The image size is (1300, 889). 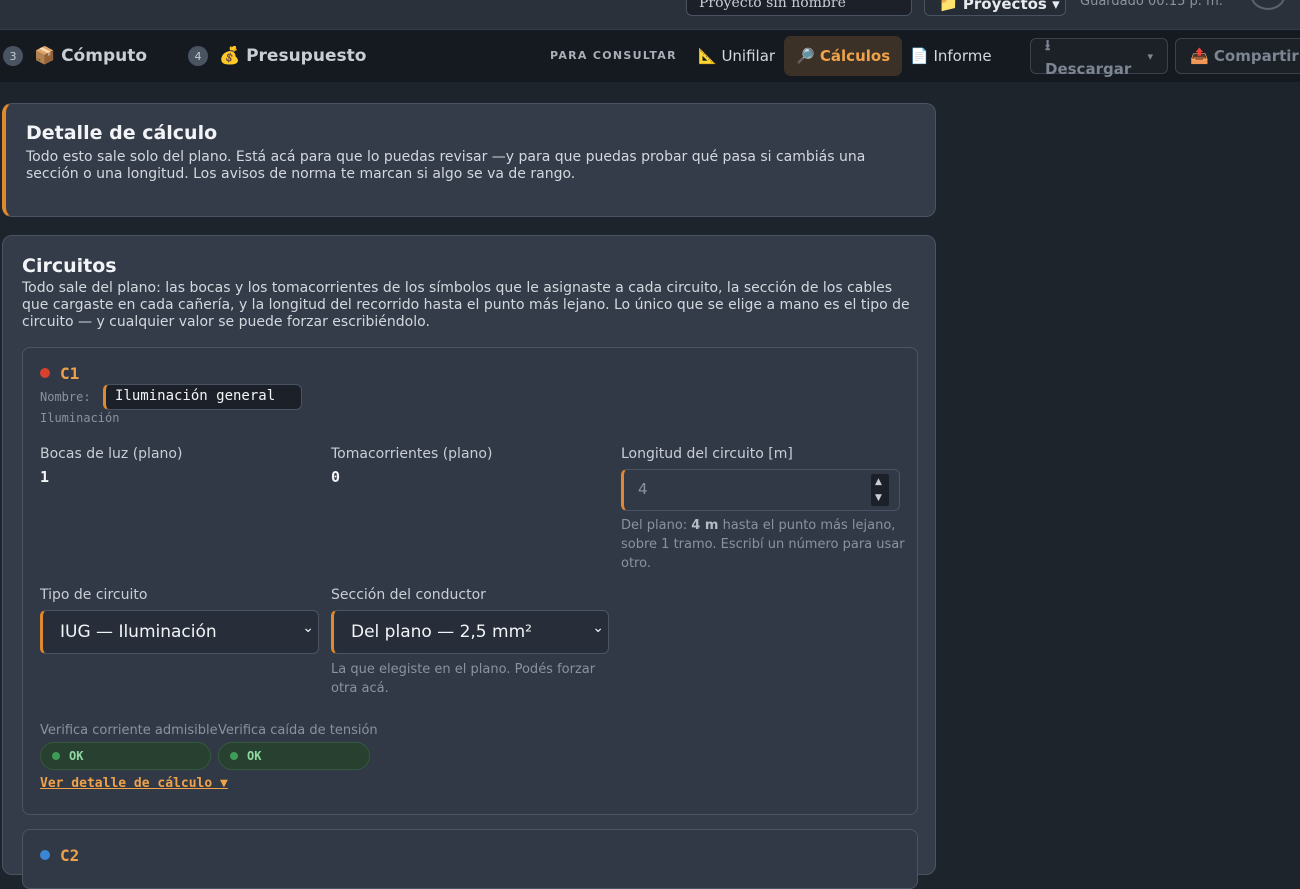 I want to click on step-number: 4, so click(x=198, y=56).